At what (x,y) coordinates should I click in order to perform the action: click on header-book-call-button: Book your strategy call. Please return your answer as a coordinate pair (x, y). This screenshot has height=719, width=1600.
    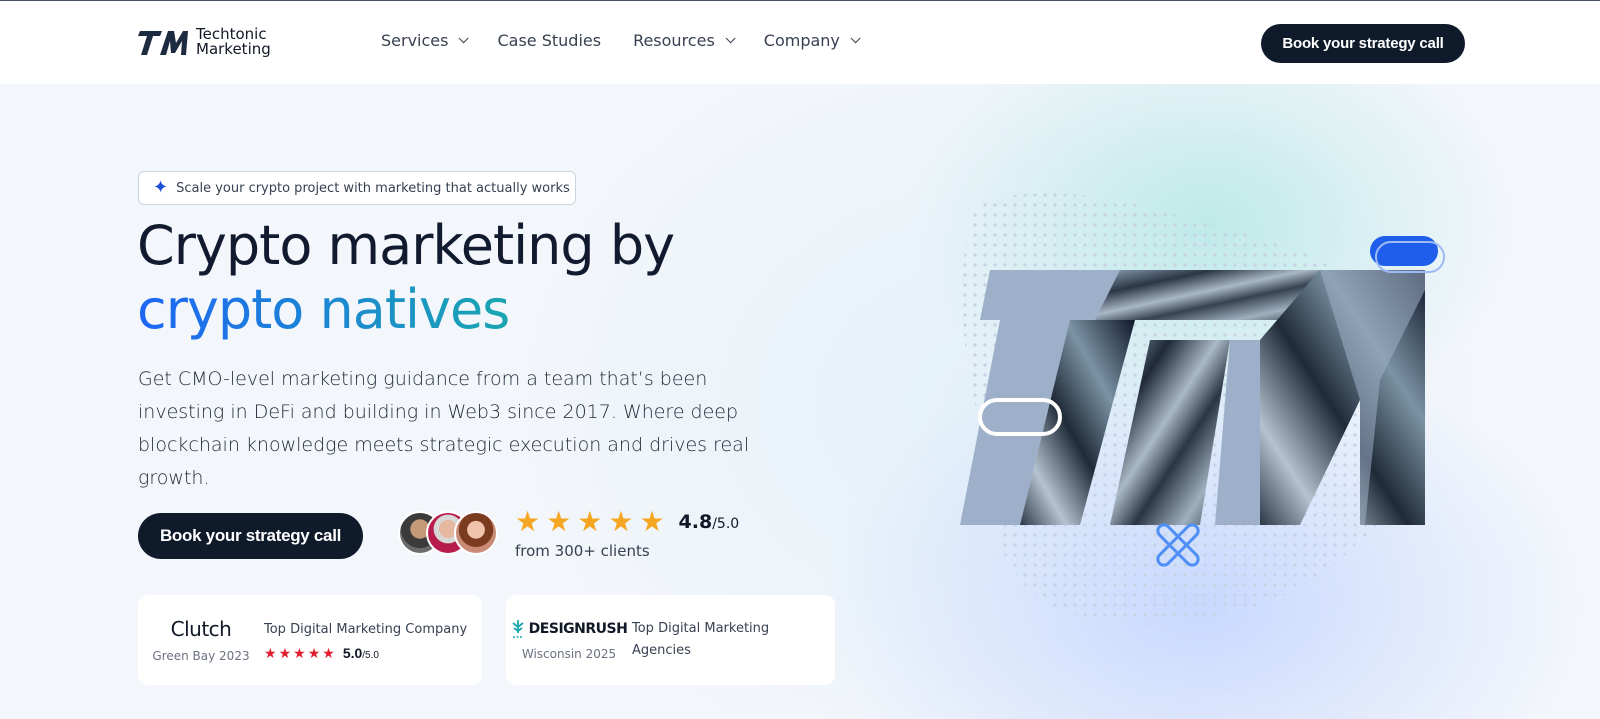
    Looking at the image, I should click on (1363, 43).